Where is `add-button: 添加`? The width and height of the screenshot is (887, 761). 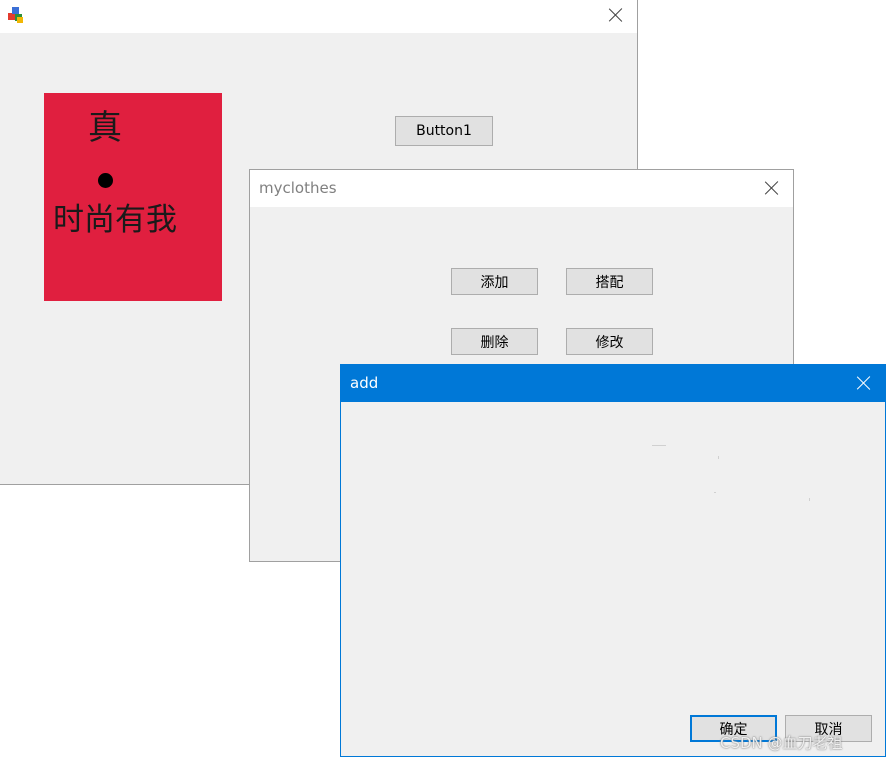
add-button: 添加 is located at coordinates (494, 281).